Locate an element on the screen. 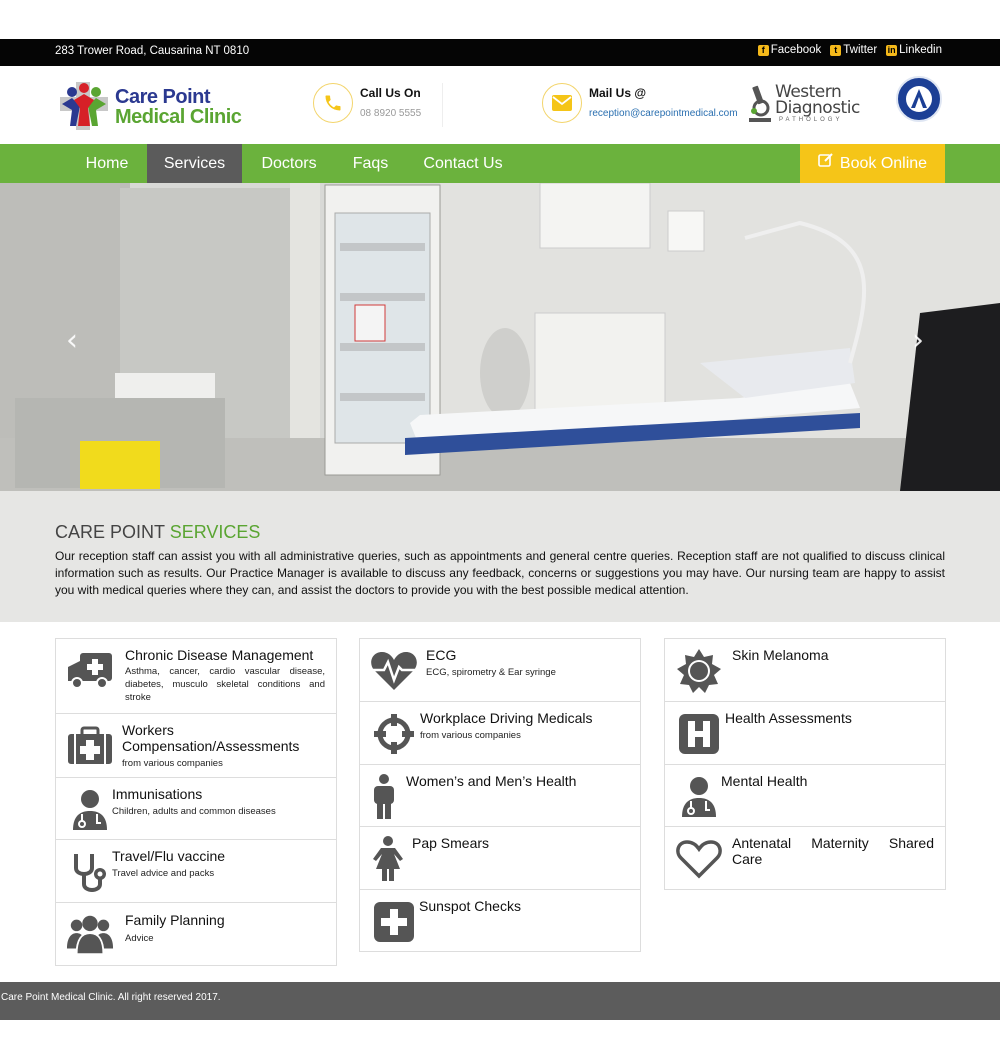 Image resolution: width=1000 pixels, height=1060 pixels. call-us-block: Call Us On 08 8920 5555 is located at coordinates (378, 105).